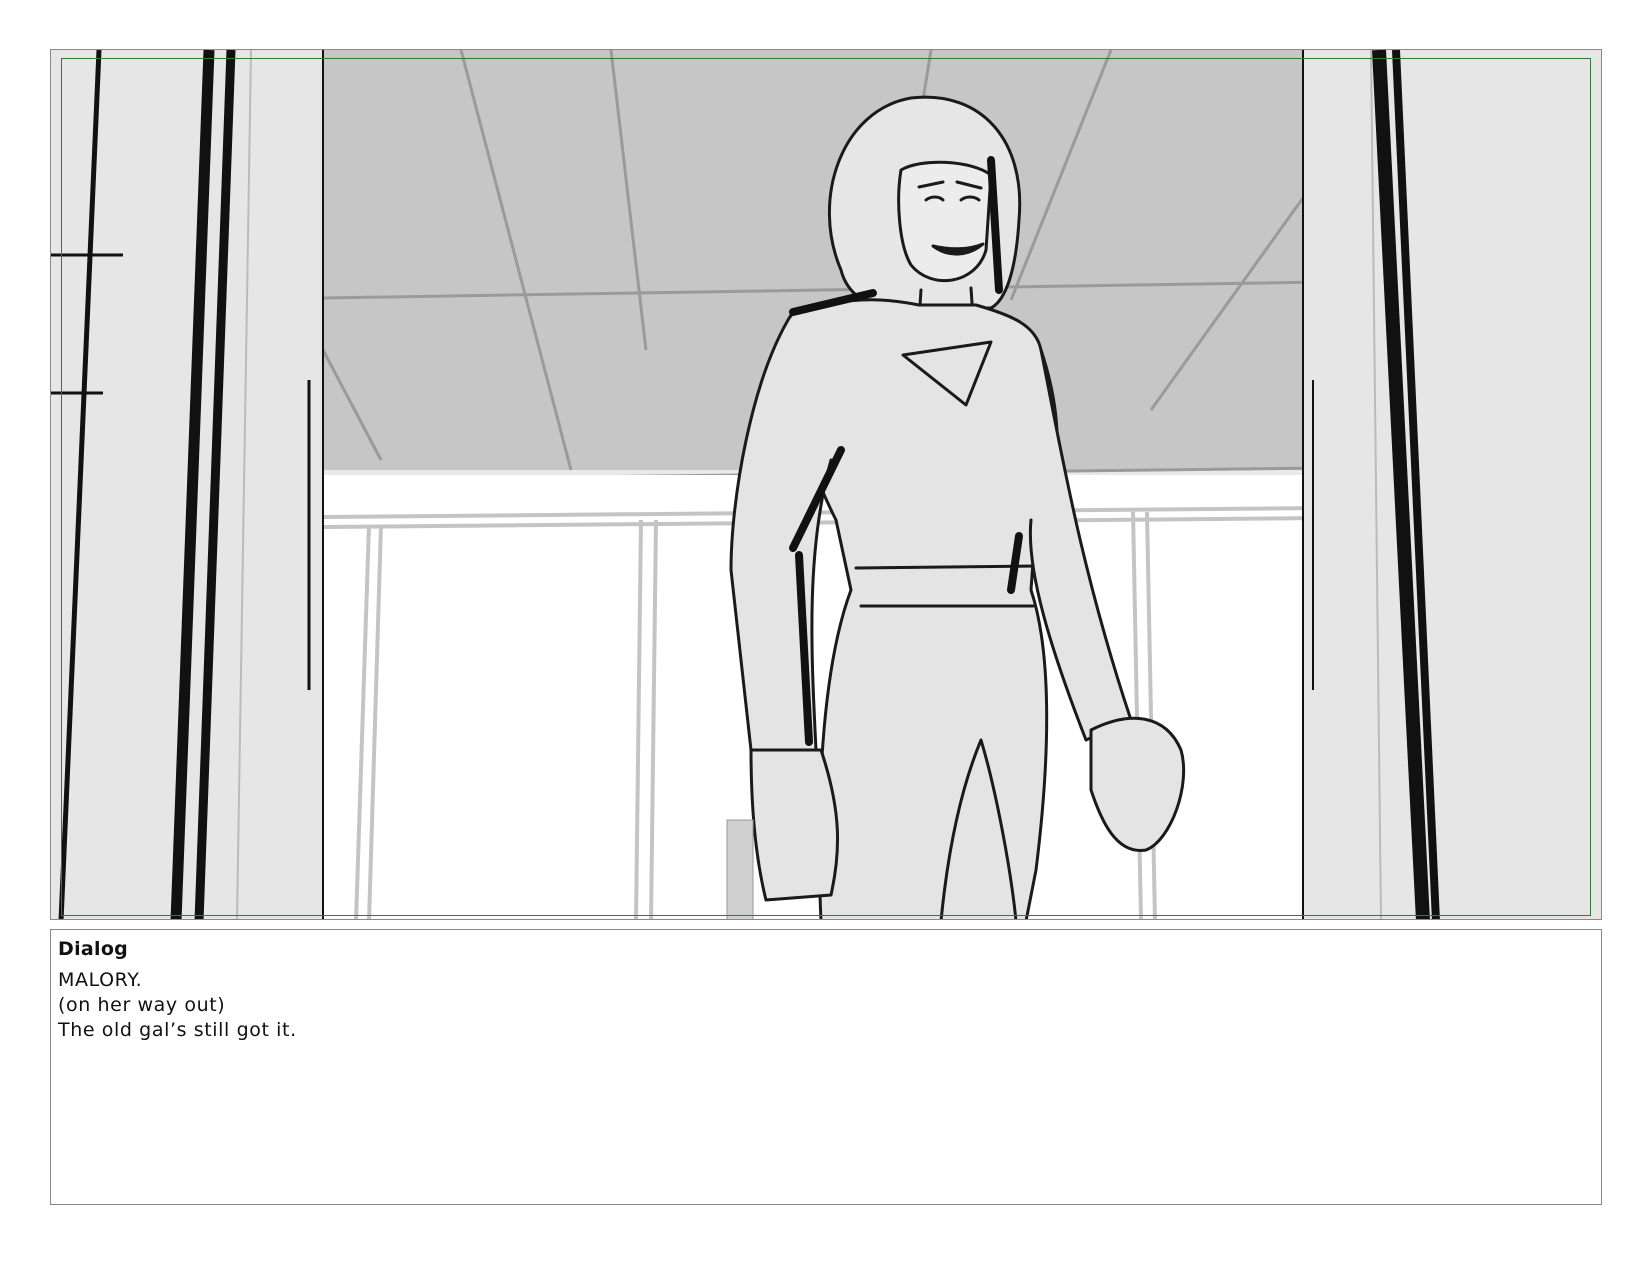  Describe the element at coordinates (142, 1005) in the screenshot. I see `dialog-parenthetical: (on her way out)` at that location.